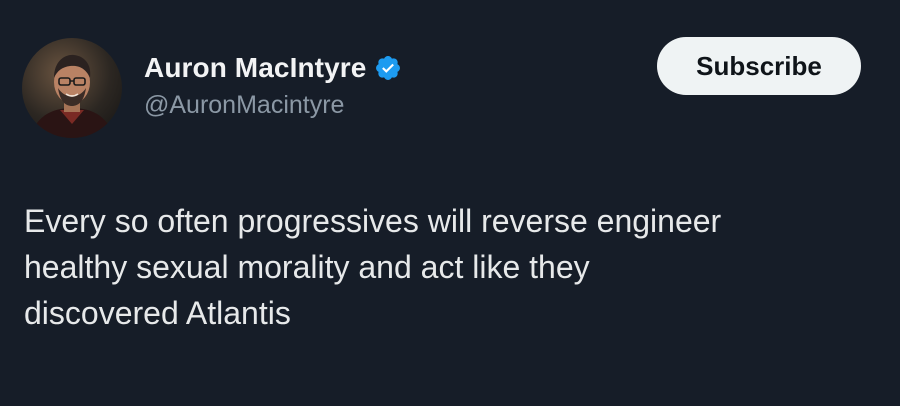 The height and width of the screenshot is (406, 900). What do you see at coordinates (759, 66) in the screenshot?
I see `subscribe-button: Subscribe` at bounding box center [759, 66].